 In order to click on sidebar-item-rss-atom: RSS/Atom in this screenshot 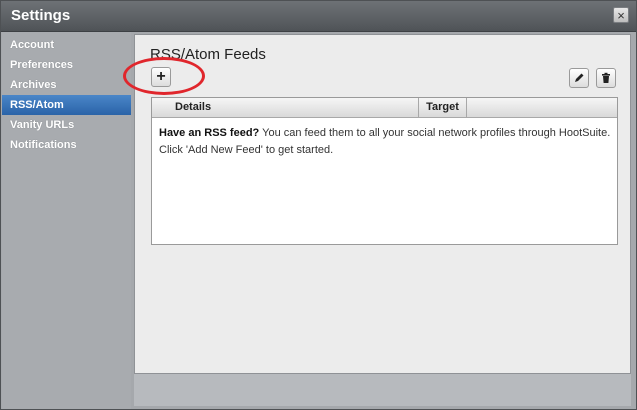, I will do `click(66, 105)`.